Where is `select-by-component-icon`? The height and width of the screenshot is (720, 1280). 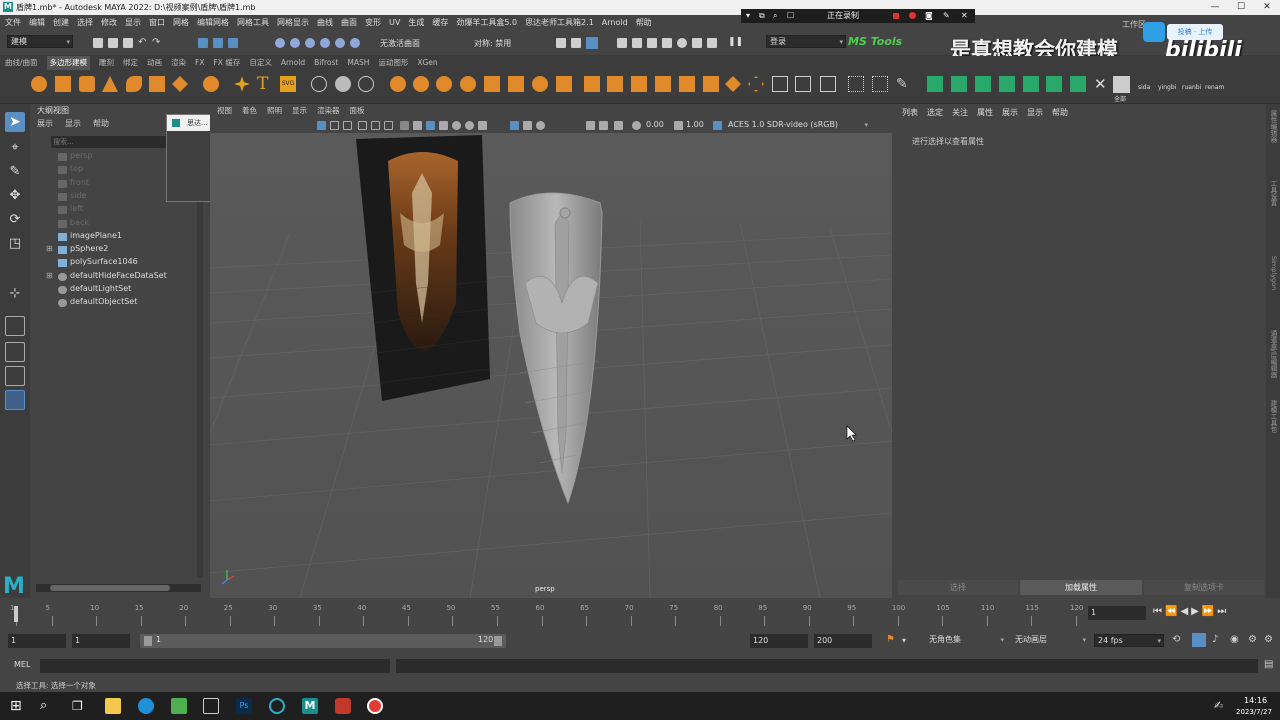
select-by-component-icon is located at coordinates (233, 43).